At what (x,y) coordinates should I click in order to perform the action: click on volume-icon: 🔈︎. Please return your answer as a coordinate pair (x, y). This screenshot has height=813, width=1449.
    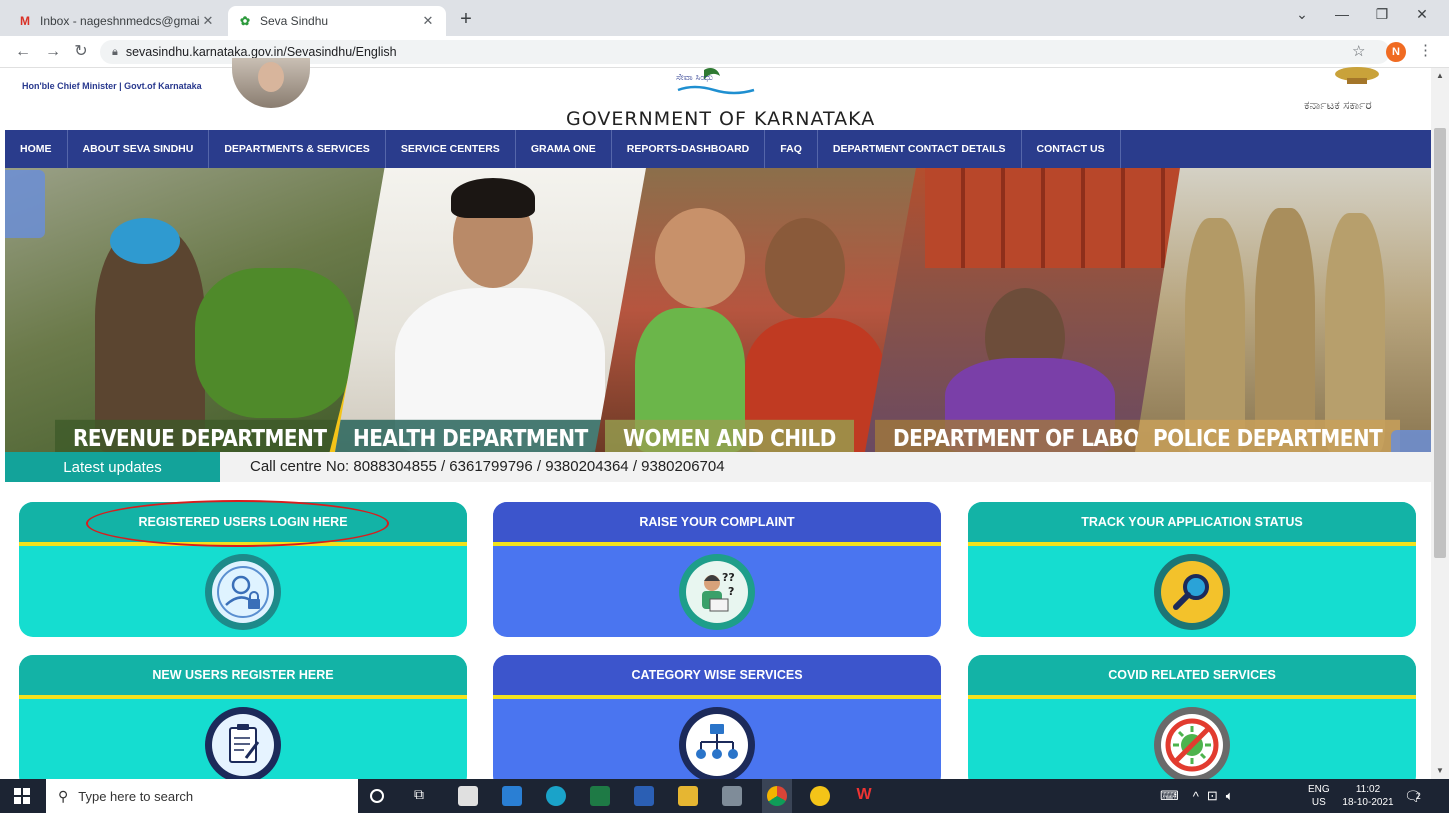
    Looking at the image, I should click on (1230, 796).